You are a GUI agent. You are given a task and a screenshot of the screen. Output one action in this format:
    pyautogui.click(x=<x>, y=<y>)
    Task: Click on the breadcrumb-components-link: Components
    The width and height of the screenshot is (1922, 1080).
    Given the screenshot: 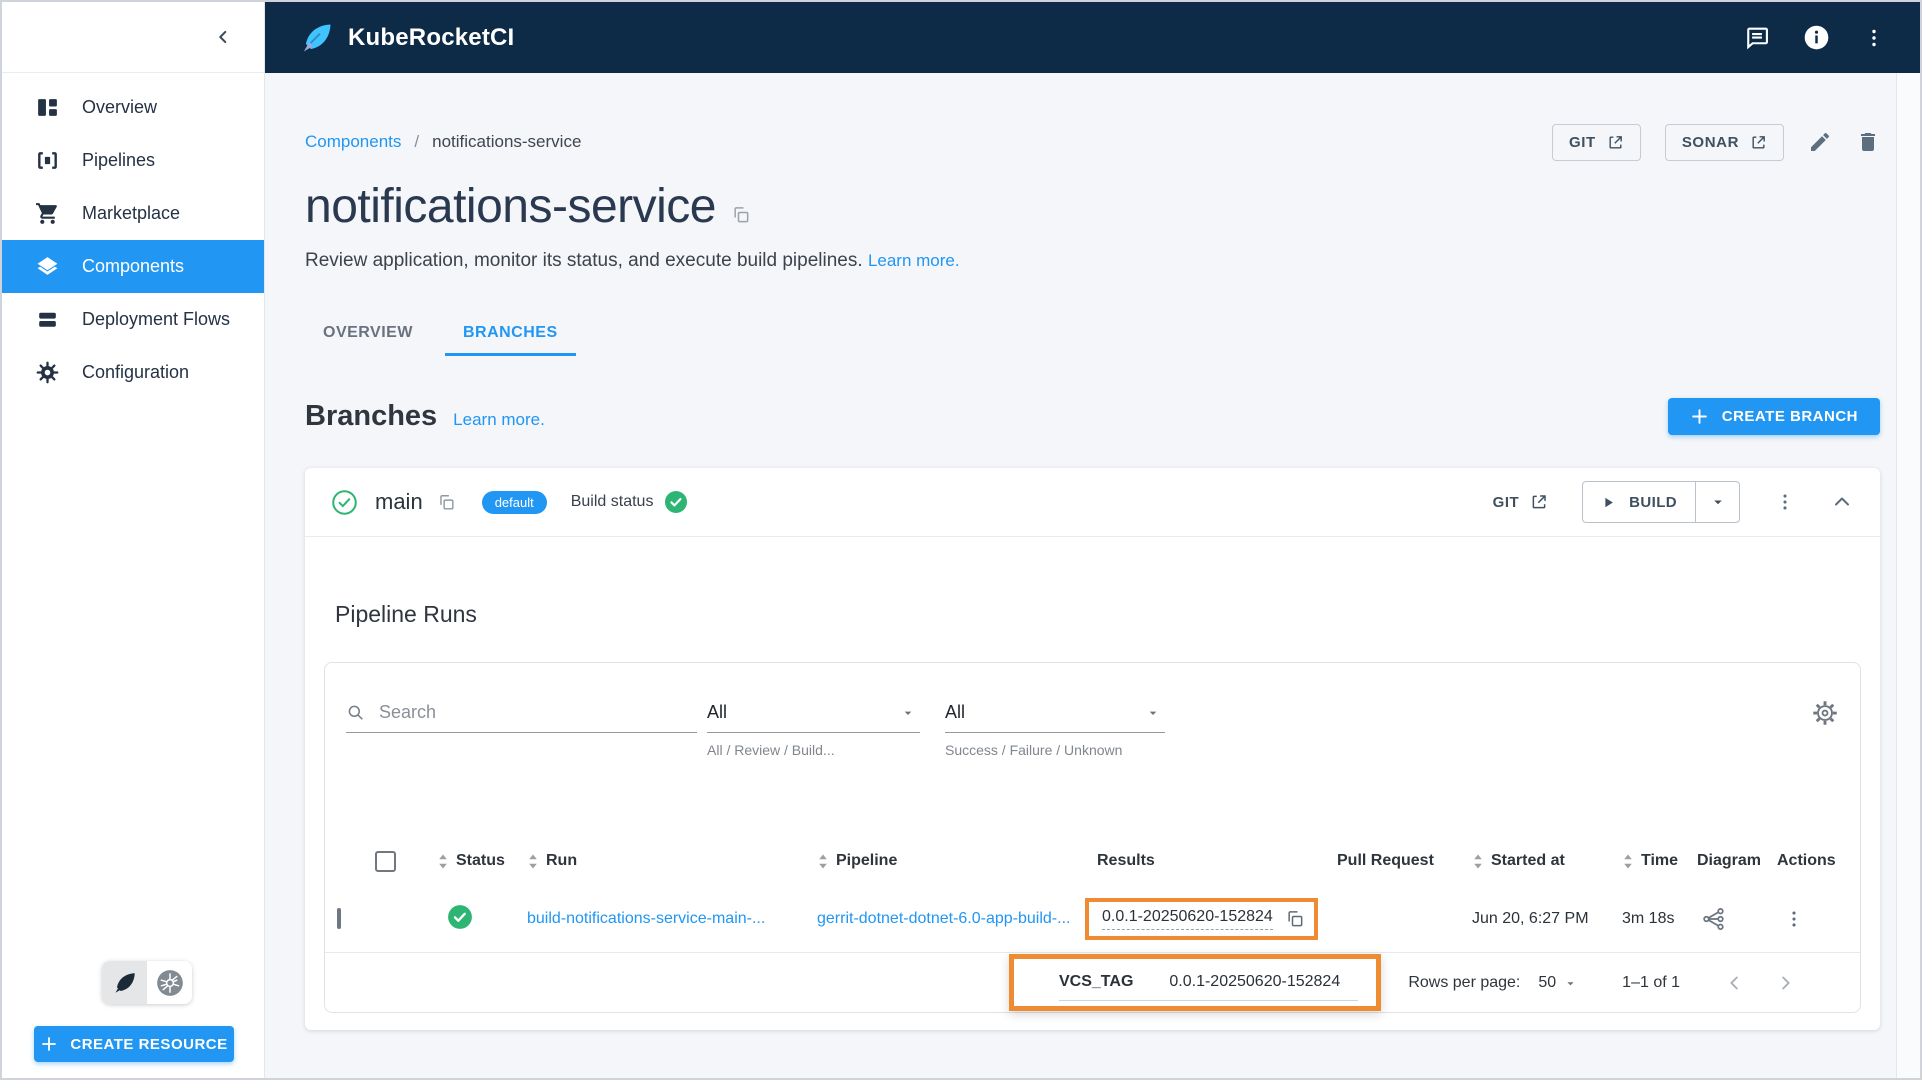 What is the action you would take?
    pyautogui.click(x=353, y=142)
    